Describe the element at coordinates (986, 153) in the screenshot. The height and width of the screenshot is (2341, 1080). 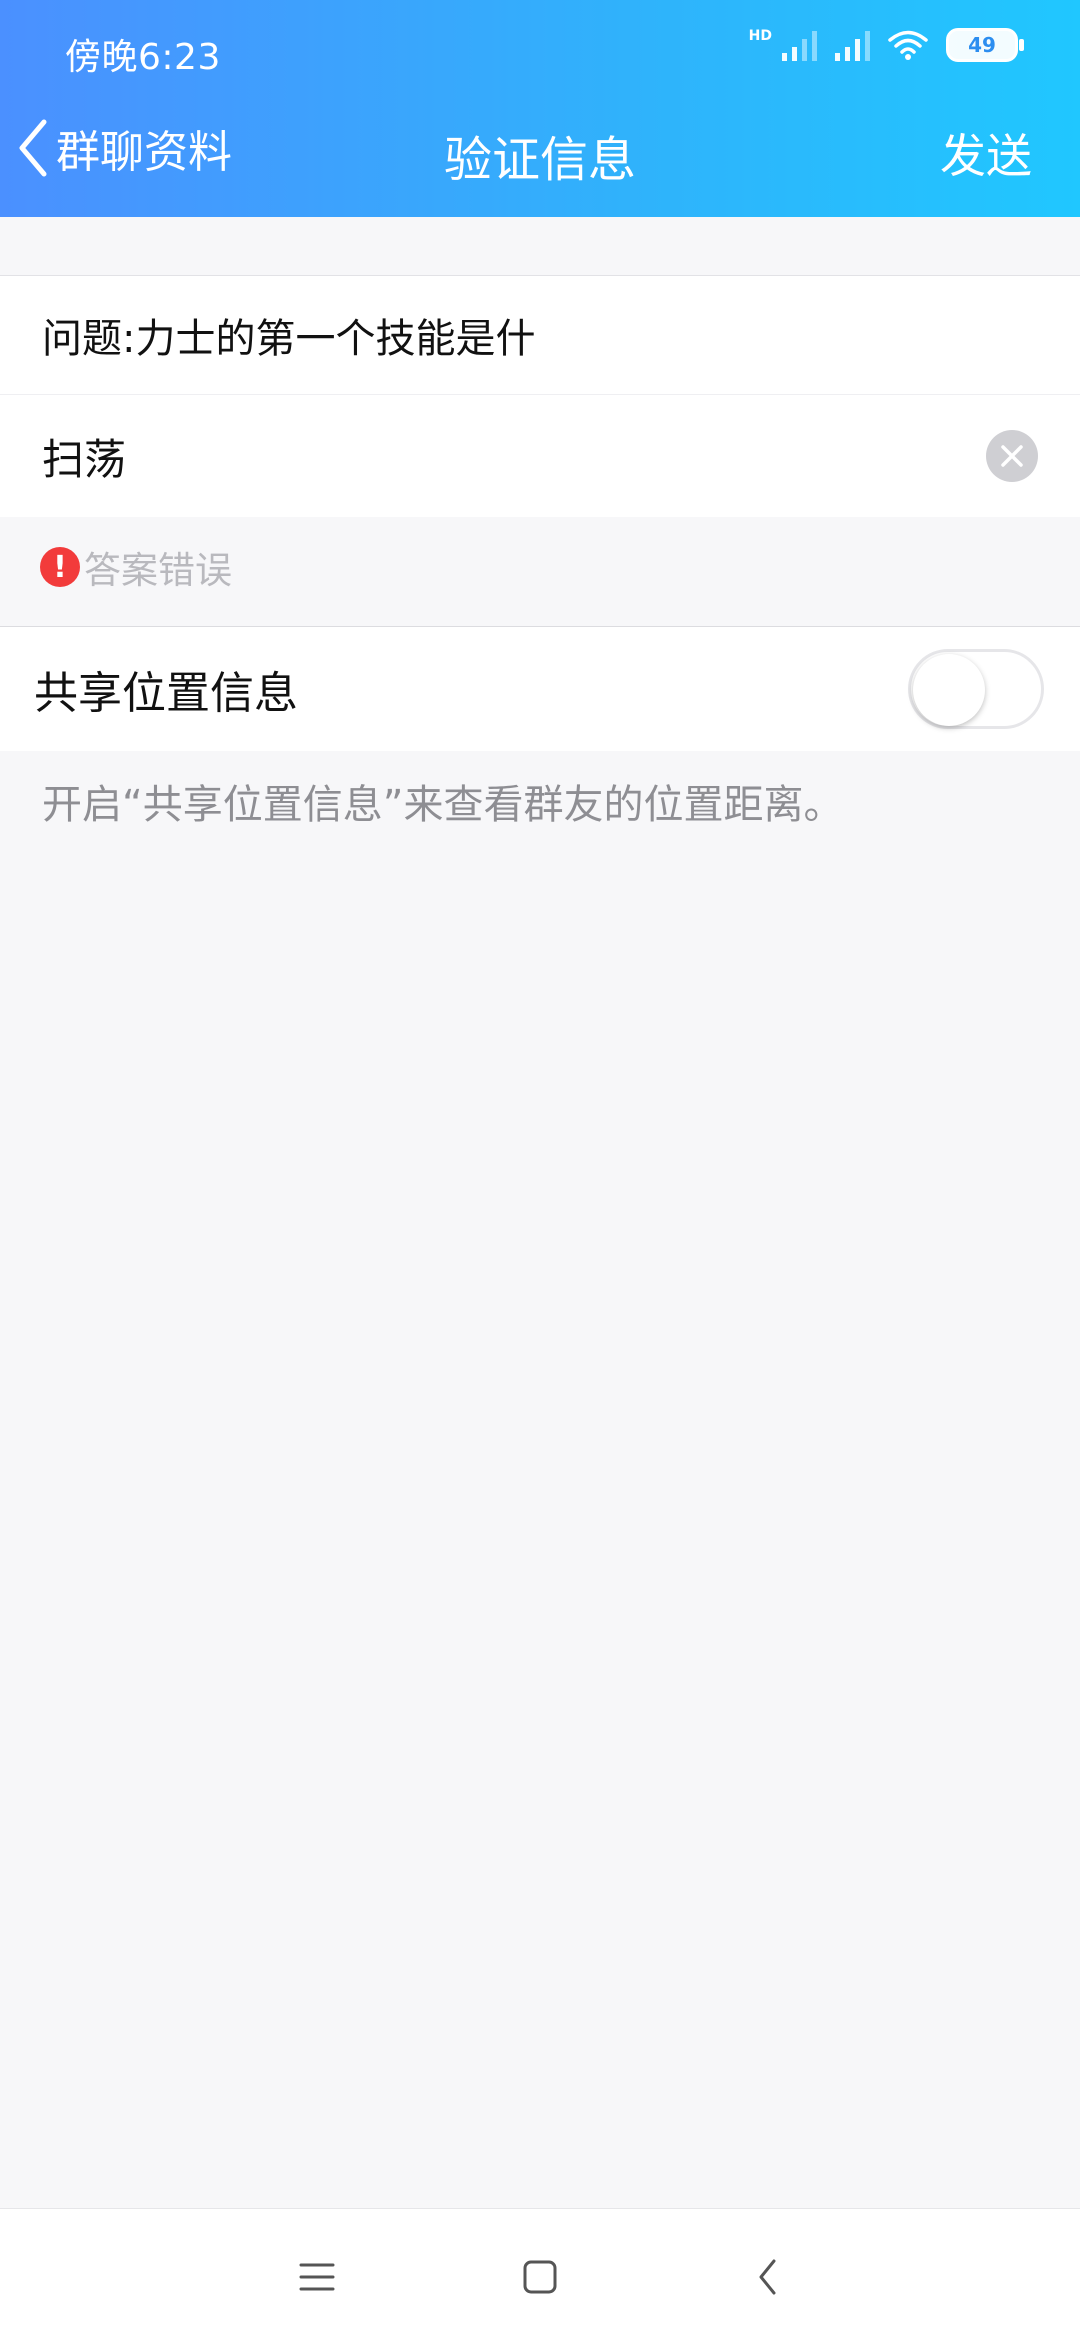
I see `send-button: 发送` at that location.